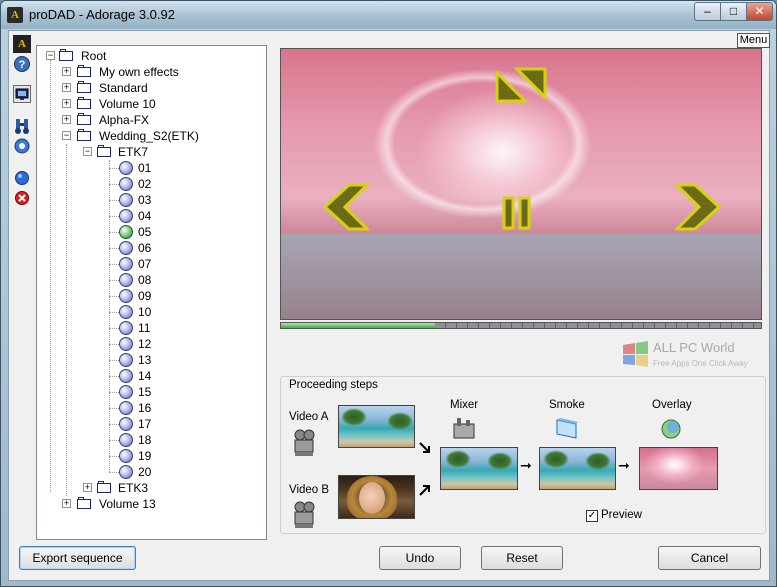 This screenshot has height=587, width=777. Describe the element at coordinates (151, 440) in the screenshot. I see `tree-item-effect: 18` at that location.